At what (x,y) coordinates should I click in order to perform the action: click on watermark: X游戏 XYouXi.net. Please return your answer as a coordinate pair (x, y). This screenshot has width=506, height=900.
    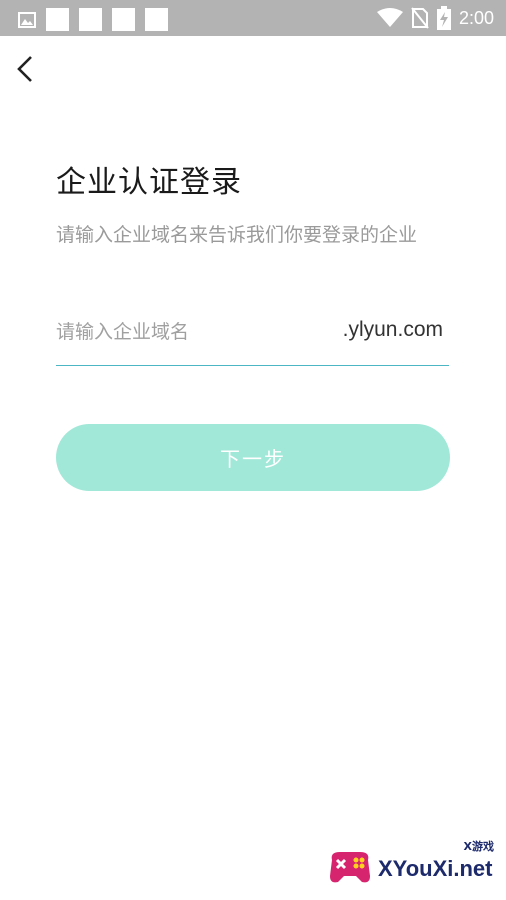
    Looking at the image, I should click on (413, 865).